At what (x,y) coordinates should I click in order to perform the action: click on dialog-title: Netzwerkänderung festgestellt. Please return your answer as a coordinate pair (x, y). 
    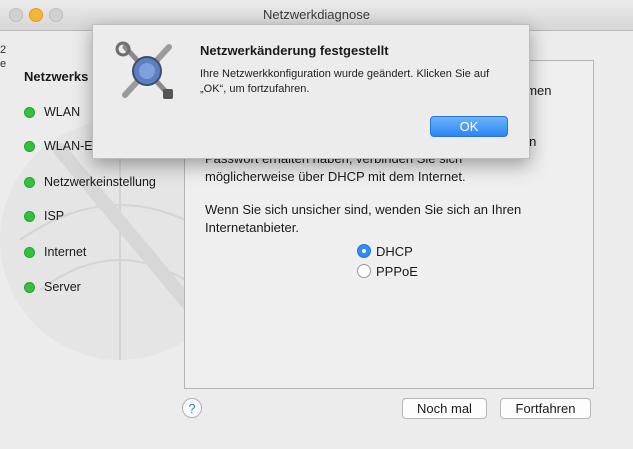
    Looking at the image, I should click on (294, 50).